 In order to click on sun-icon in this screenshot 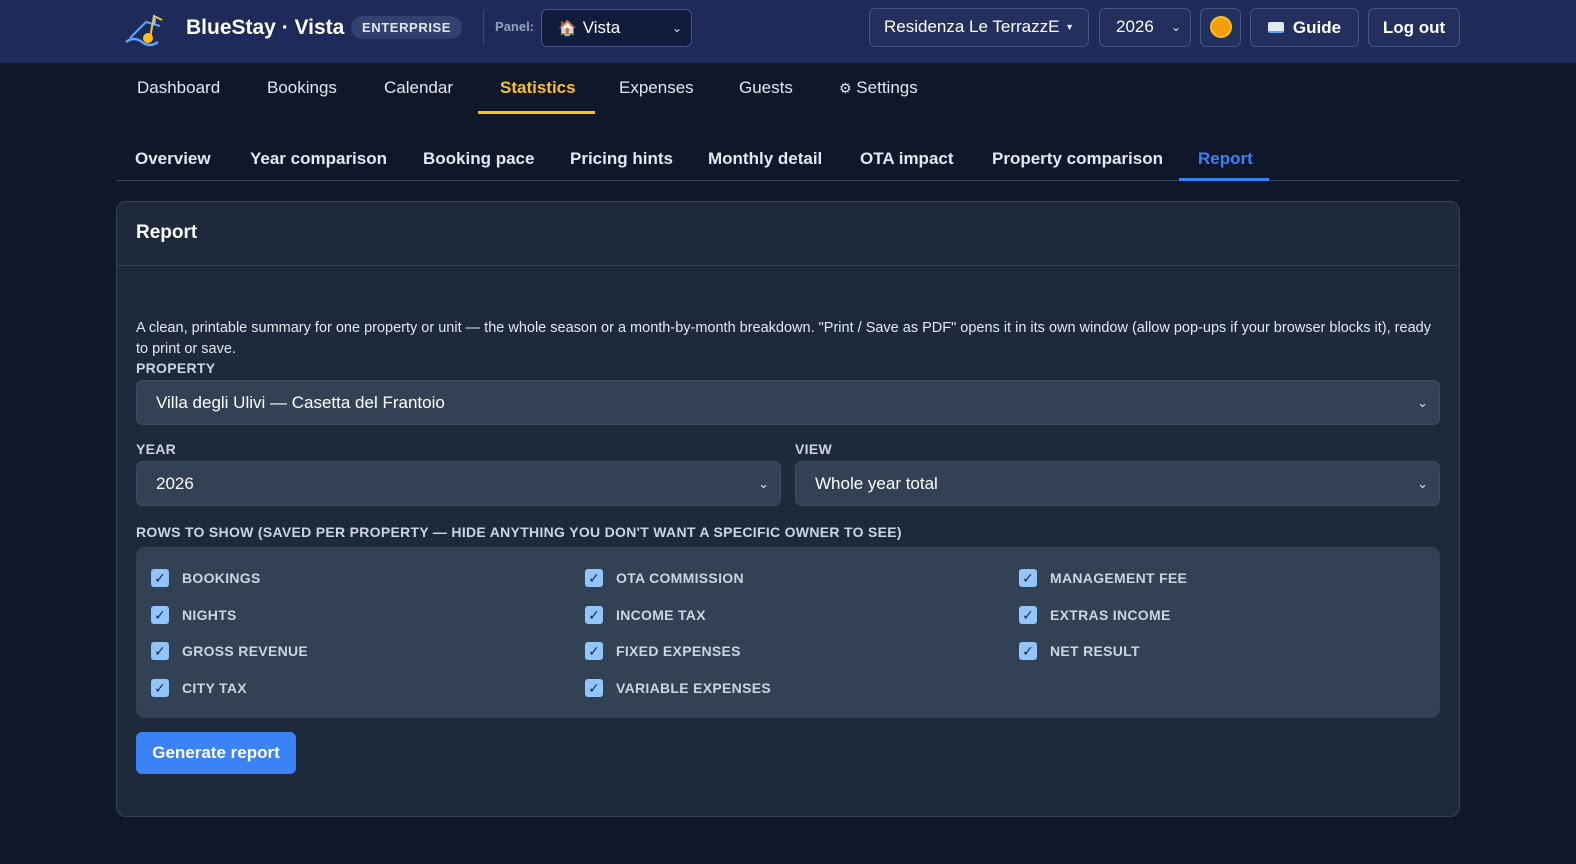, I will do `click(1220, 27)`.